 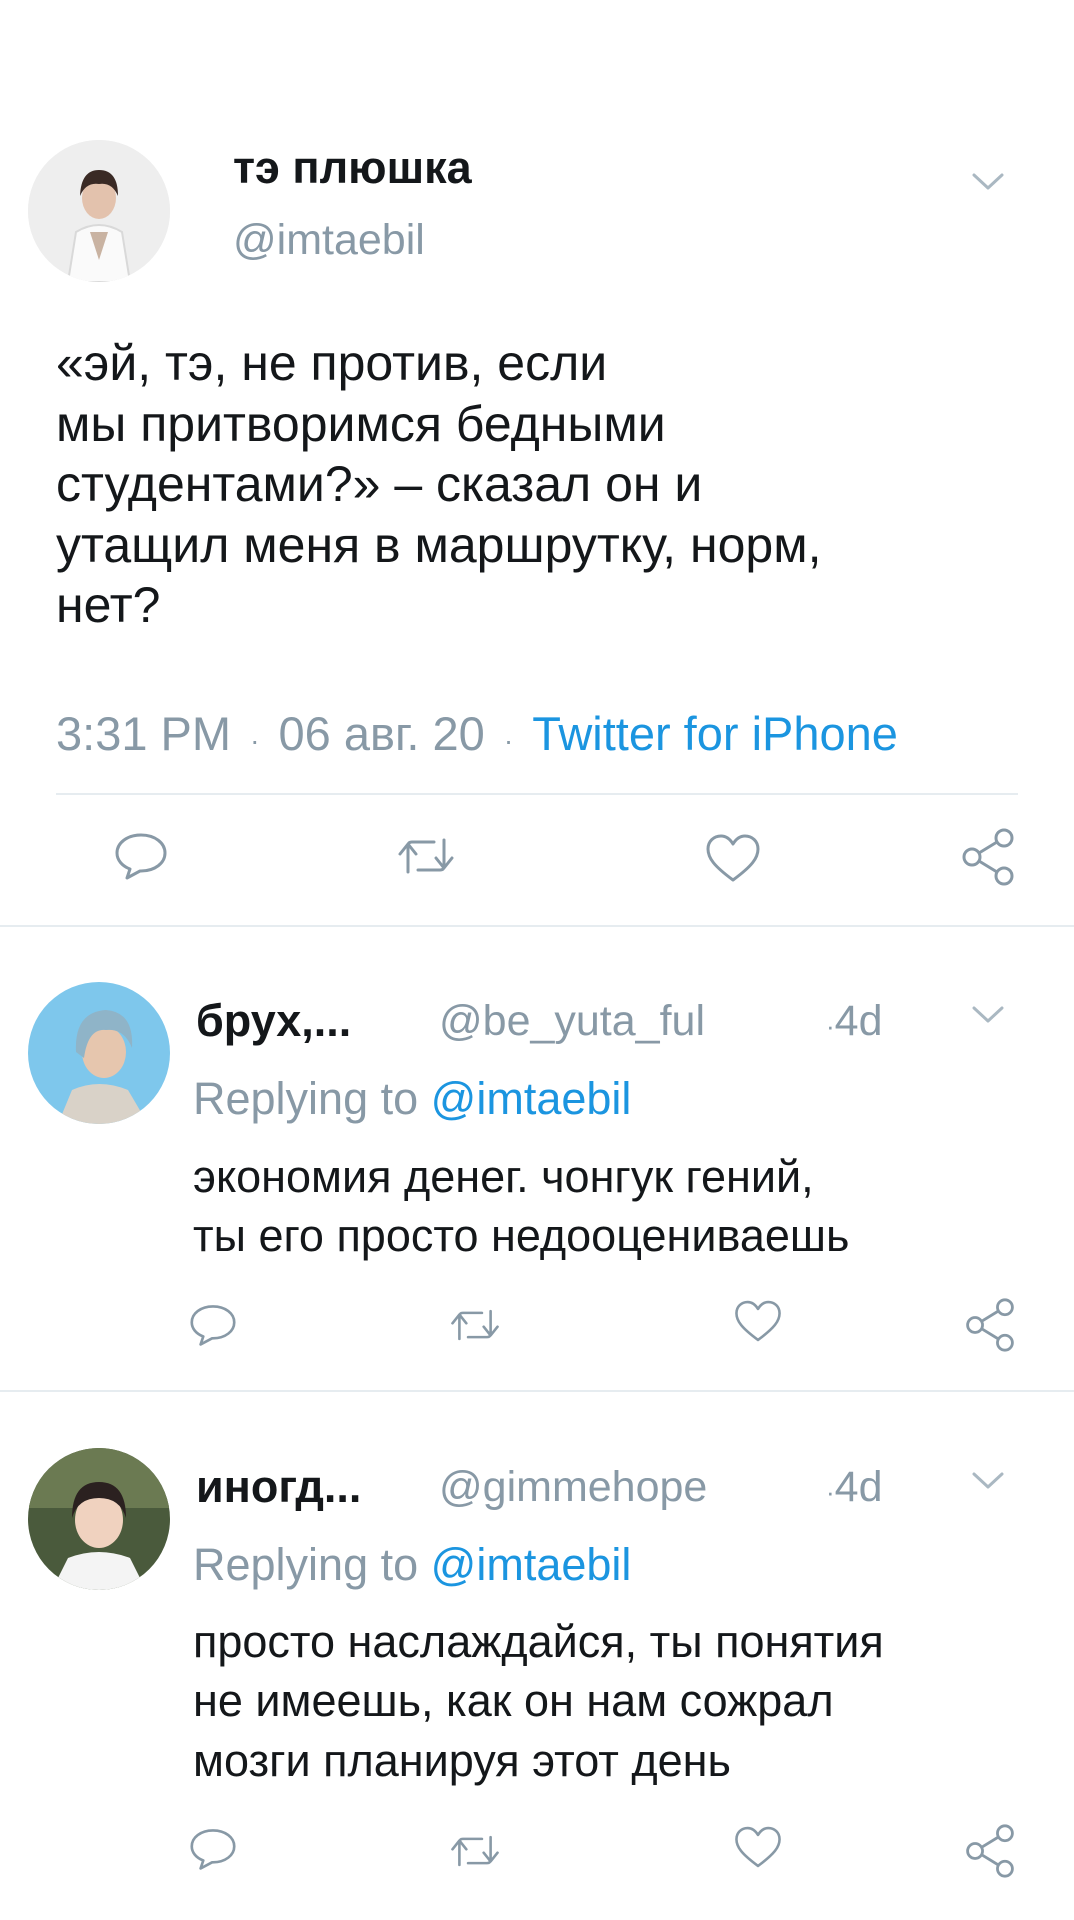 What do you see at coordinates (144, 733) in the screenshot?
I see `tweet-time: 3:31 PM` at bounding box center [144, 733].